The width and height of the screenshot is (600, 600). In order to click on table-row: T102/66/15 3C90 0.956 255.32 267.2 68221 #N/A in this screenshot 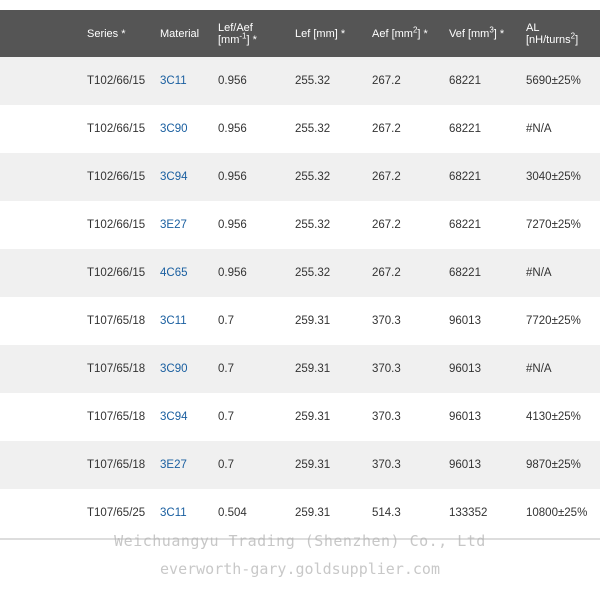, I will do `click(300, 129)`.